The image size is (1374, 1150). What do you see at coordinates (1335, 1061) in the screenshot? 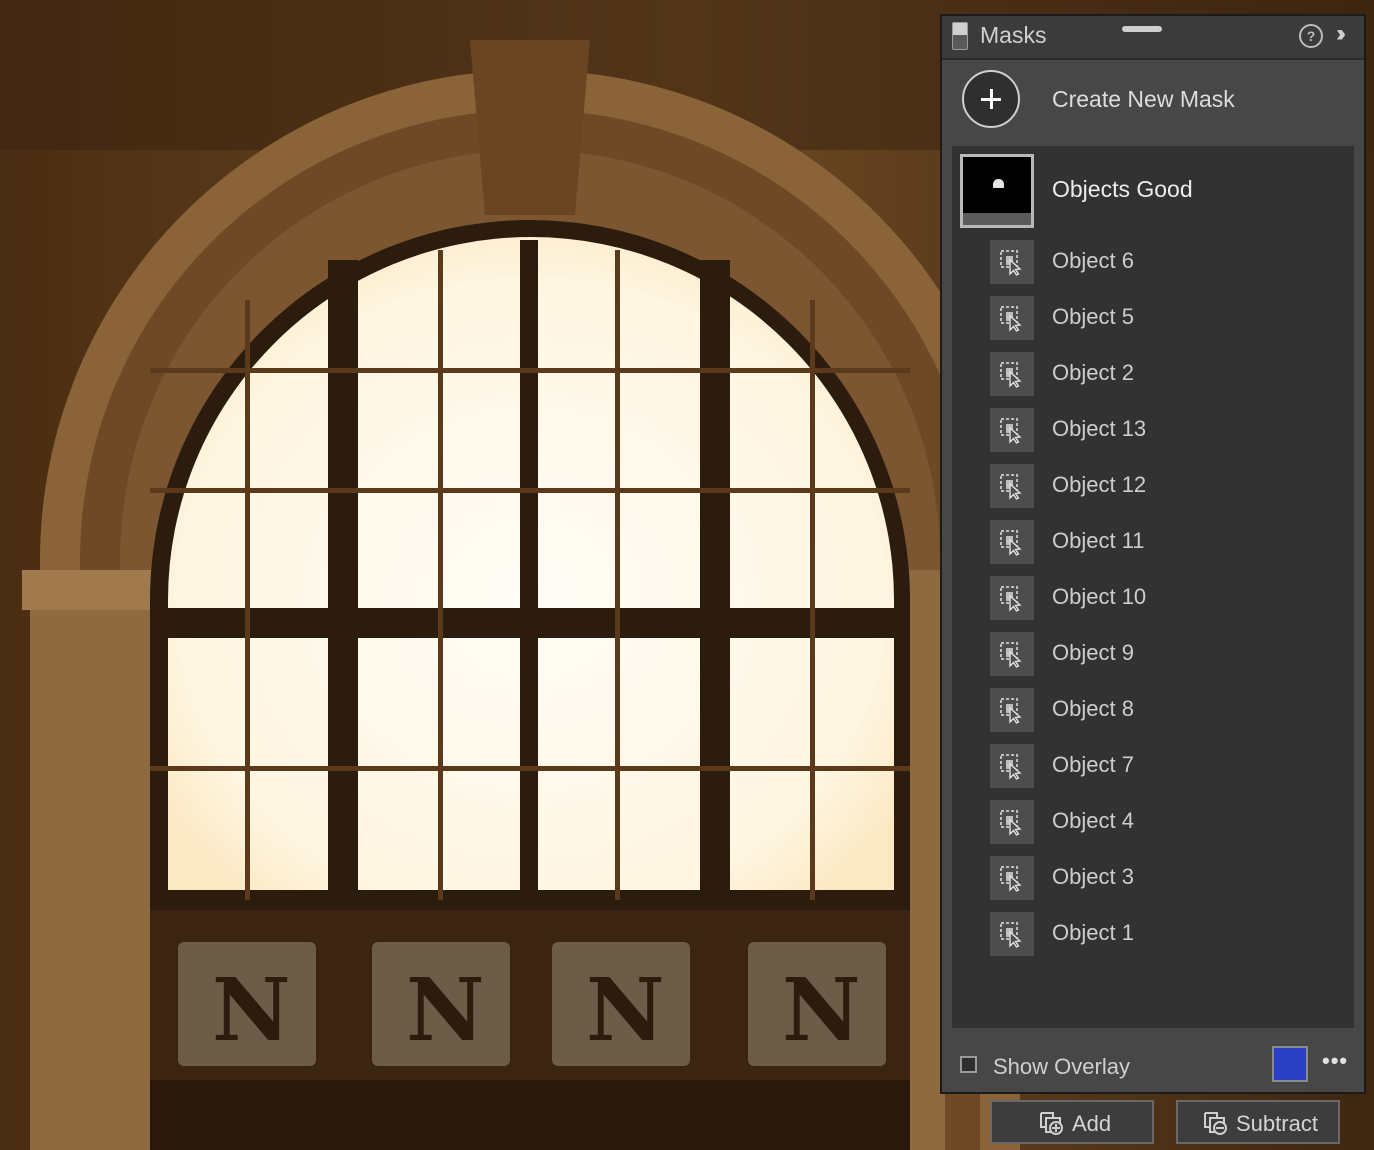
I see `more-options-icon: •••` at bounding box center [1335, 1061].